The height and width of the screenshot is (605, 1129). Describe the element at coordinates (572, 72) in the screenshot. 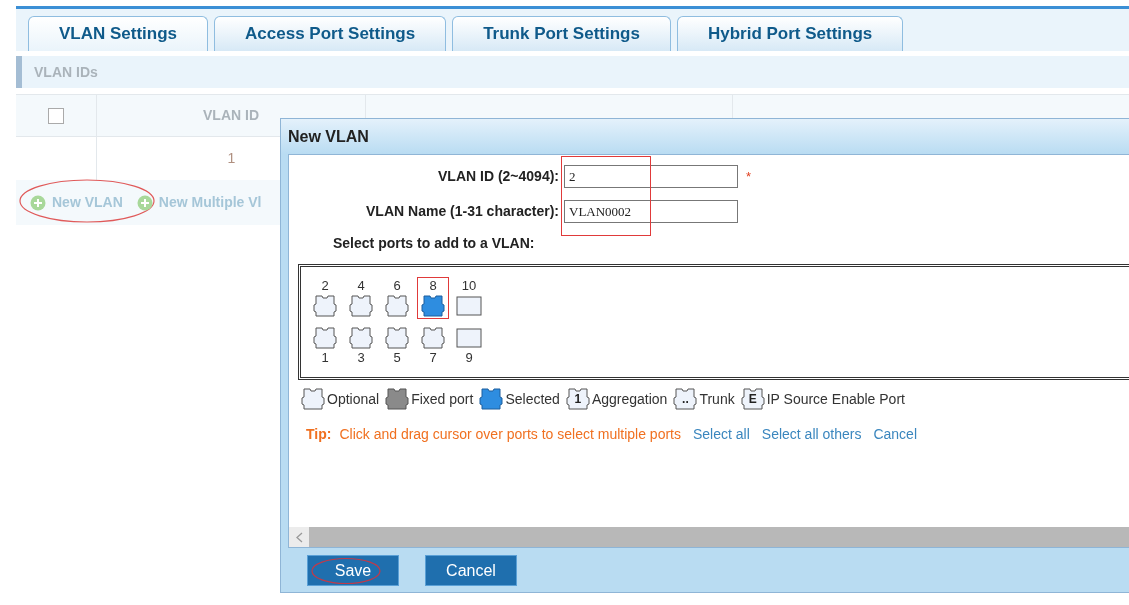

I see `section-header: VLAN IDs` at that location.